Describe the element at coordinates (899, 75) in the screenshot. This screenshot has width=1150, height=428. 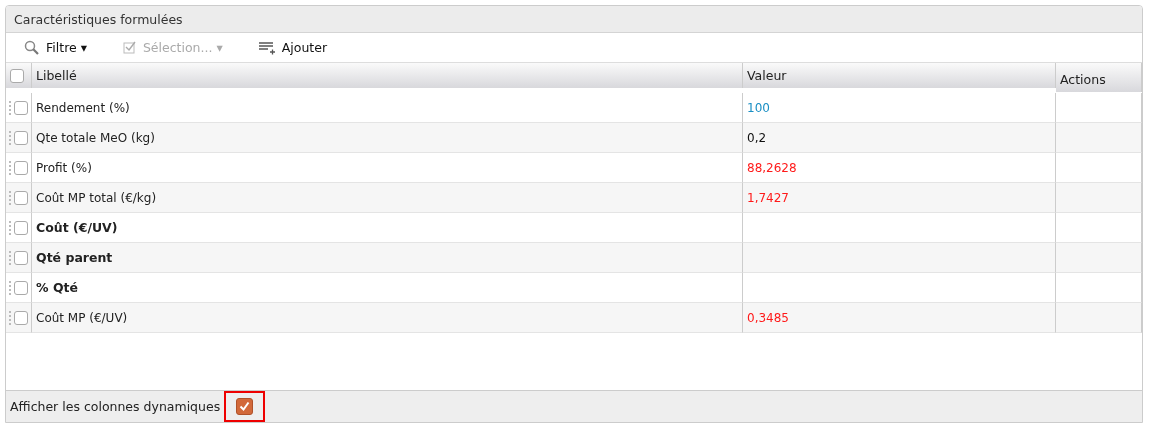
I see `column-header: Valeur` at that location.